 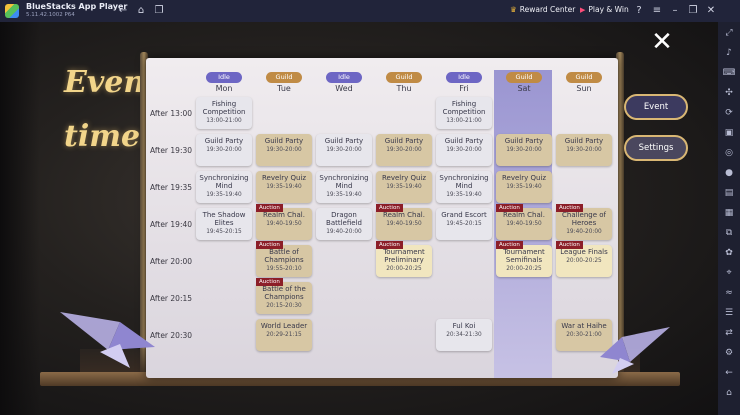 I want to click on volume-icon: ♪, so click(x=729, y=53).